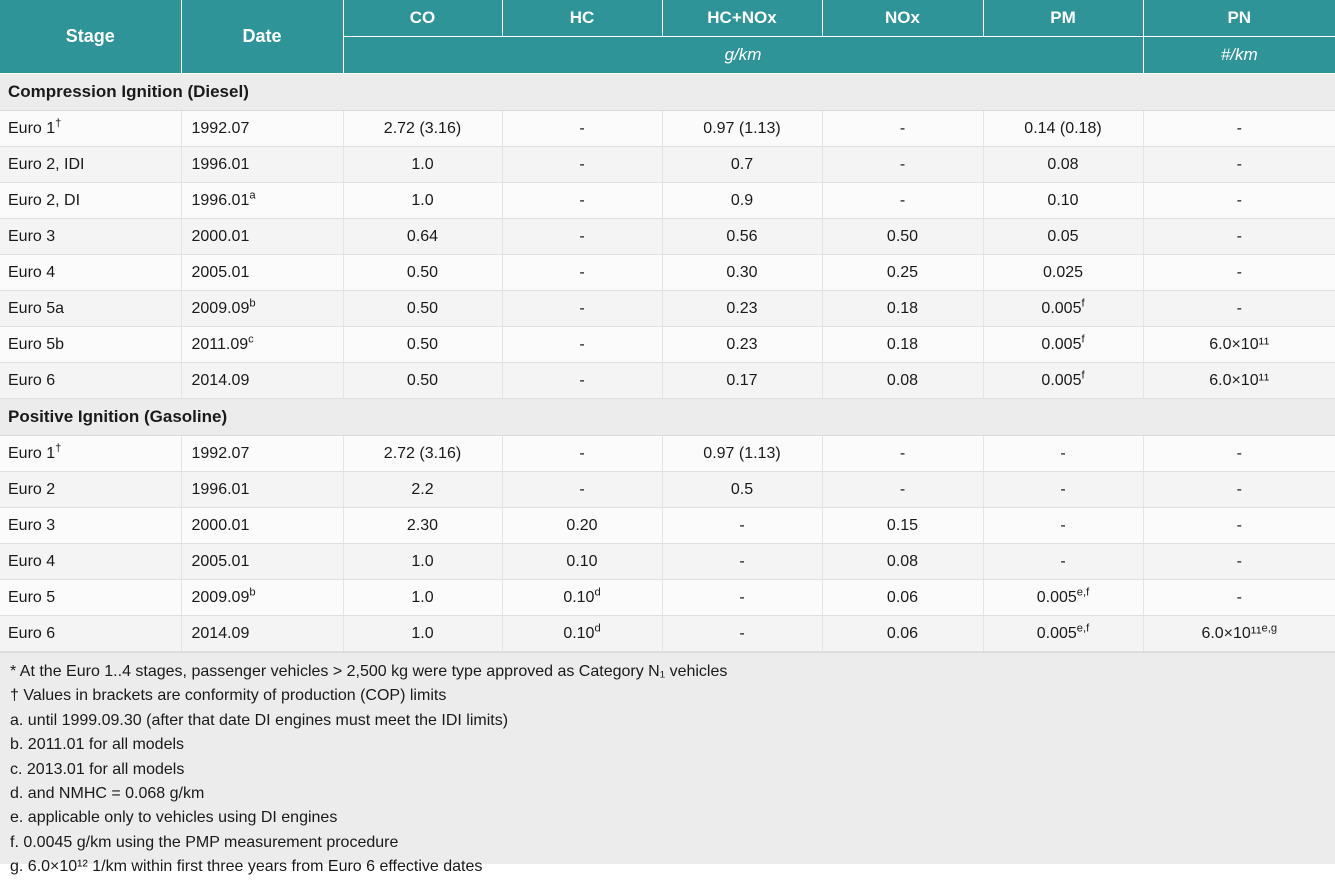 The height and width of the screenshot is (880, 1335). Describe the element at coordinates (262, 200) in the screenshot. I see `cell-date: 1996.01a` at that location.